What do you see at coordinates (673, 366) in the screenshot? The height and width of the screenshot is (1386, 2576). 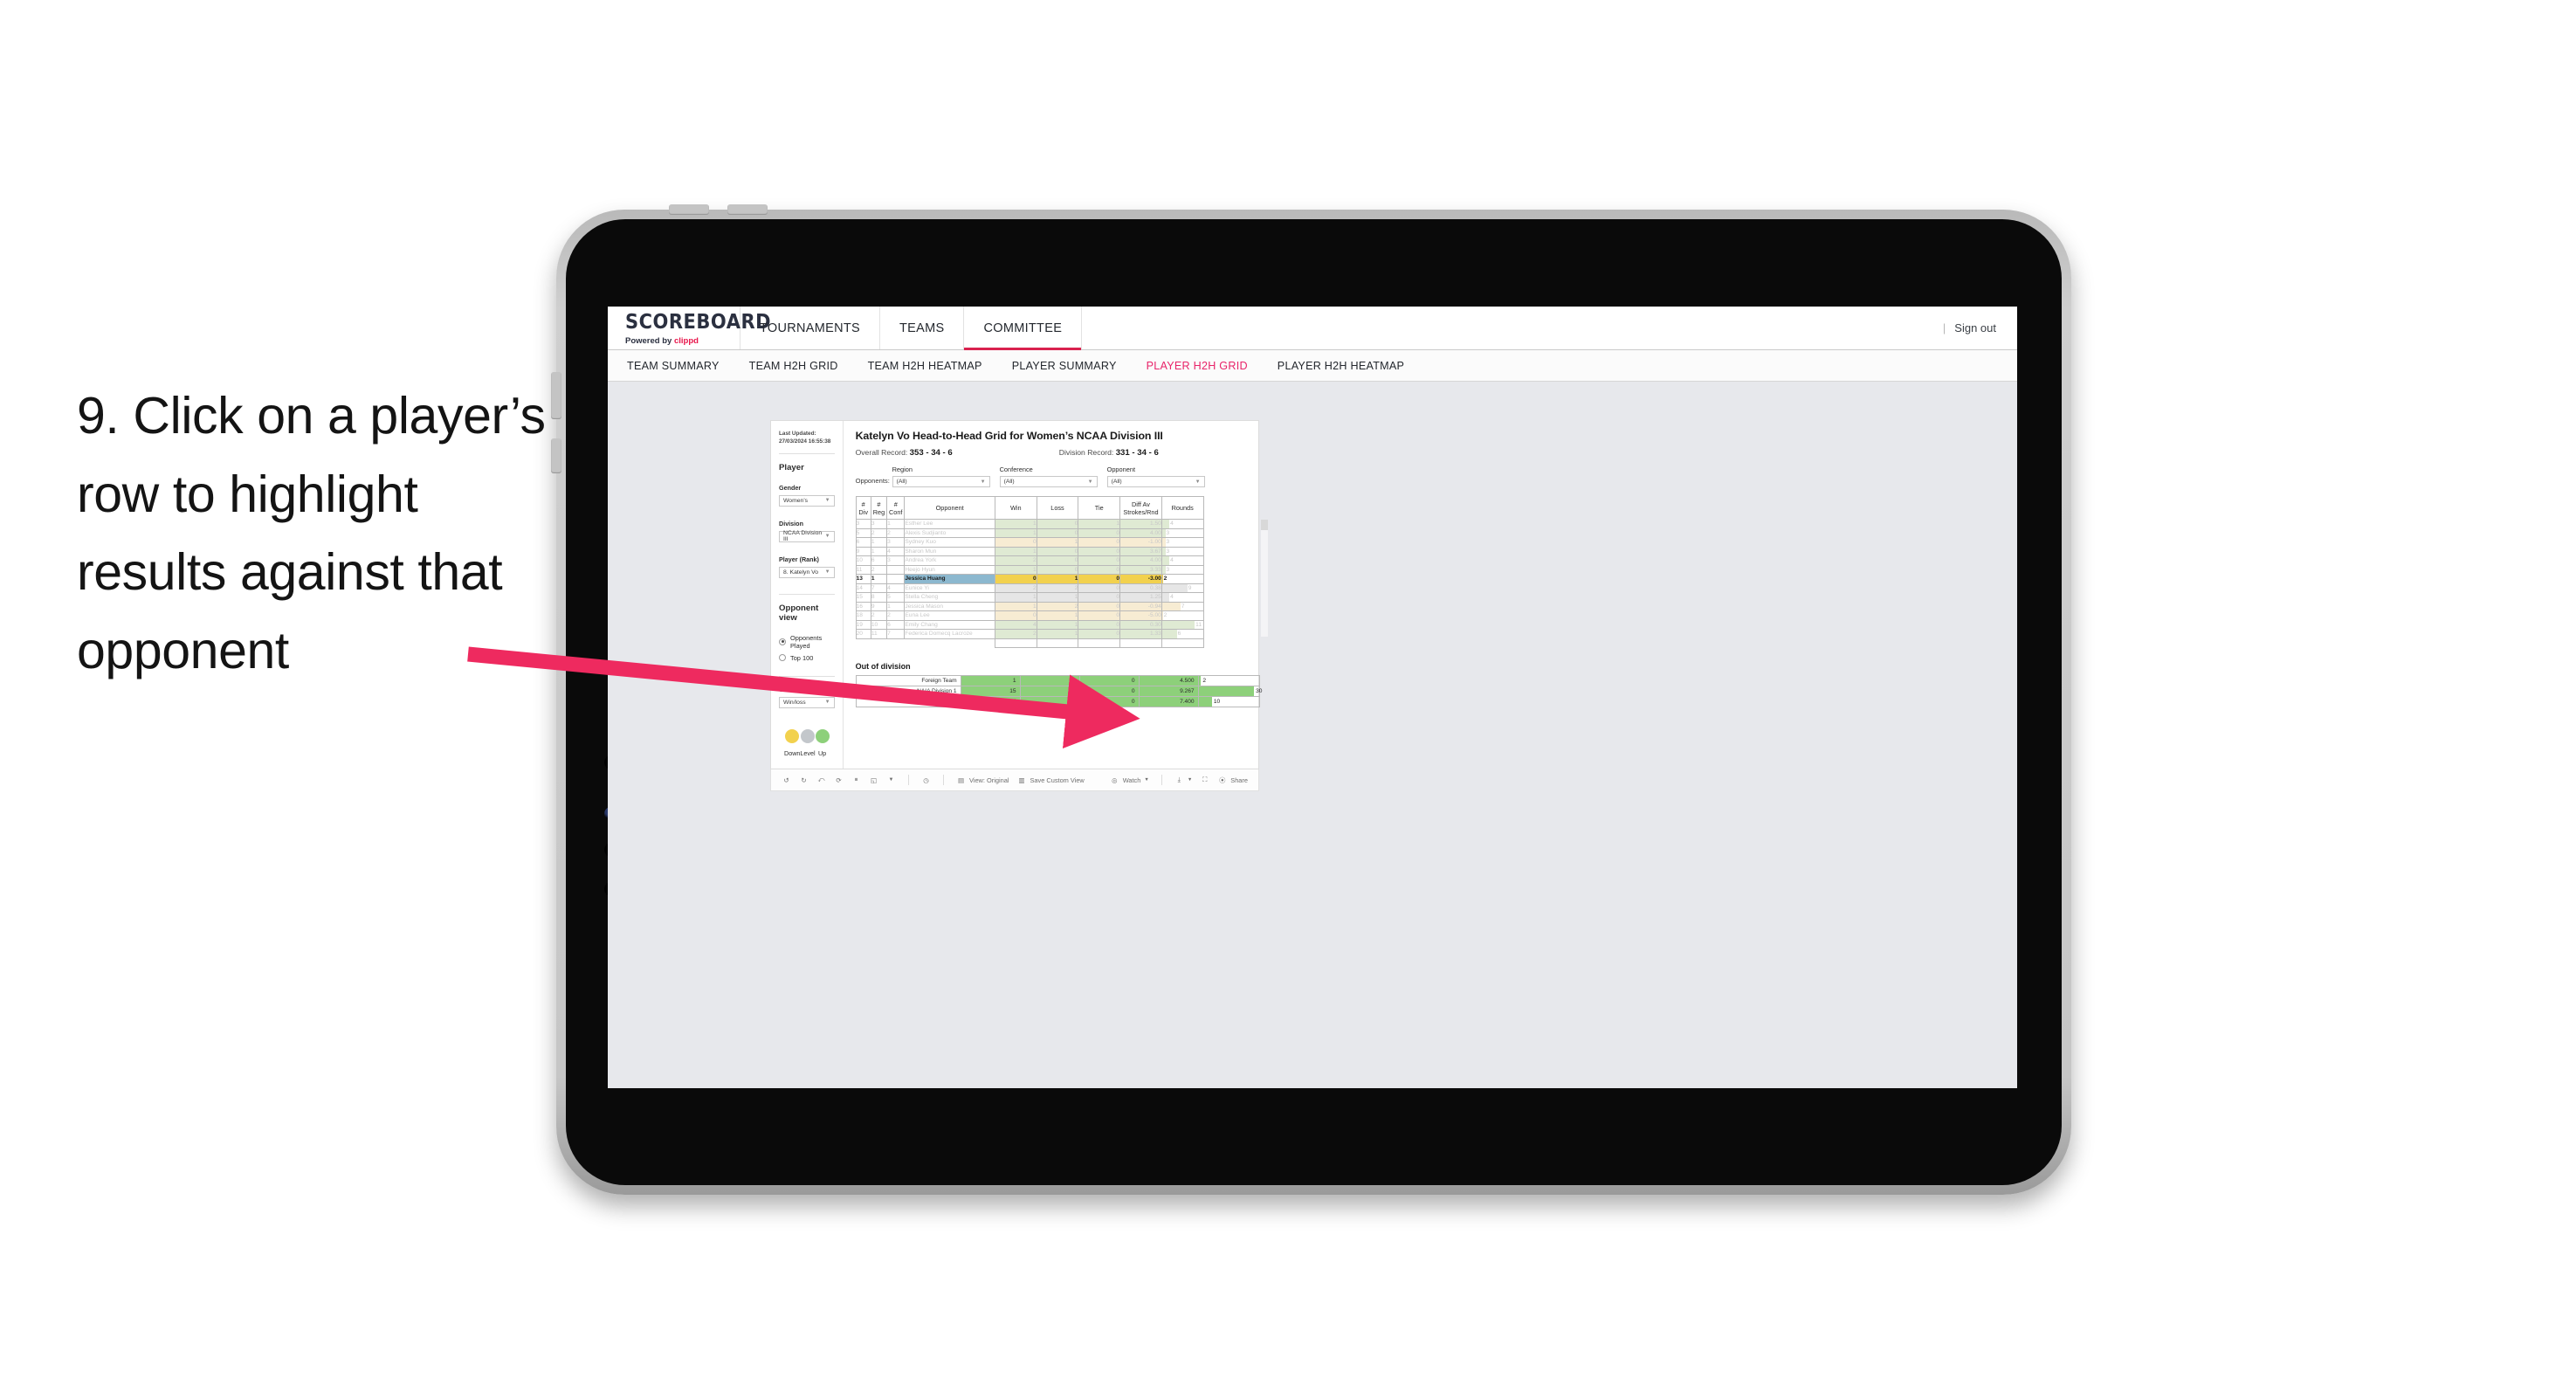 I see `subnav-team-summary: TEAM SUMMARY` at bounding box center [673, 366].